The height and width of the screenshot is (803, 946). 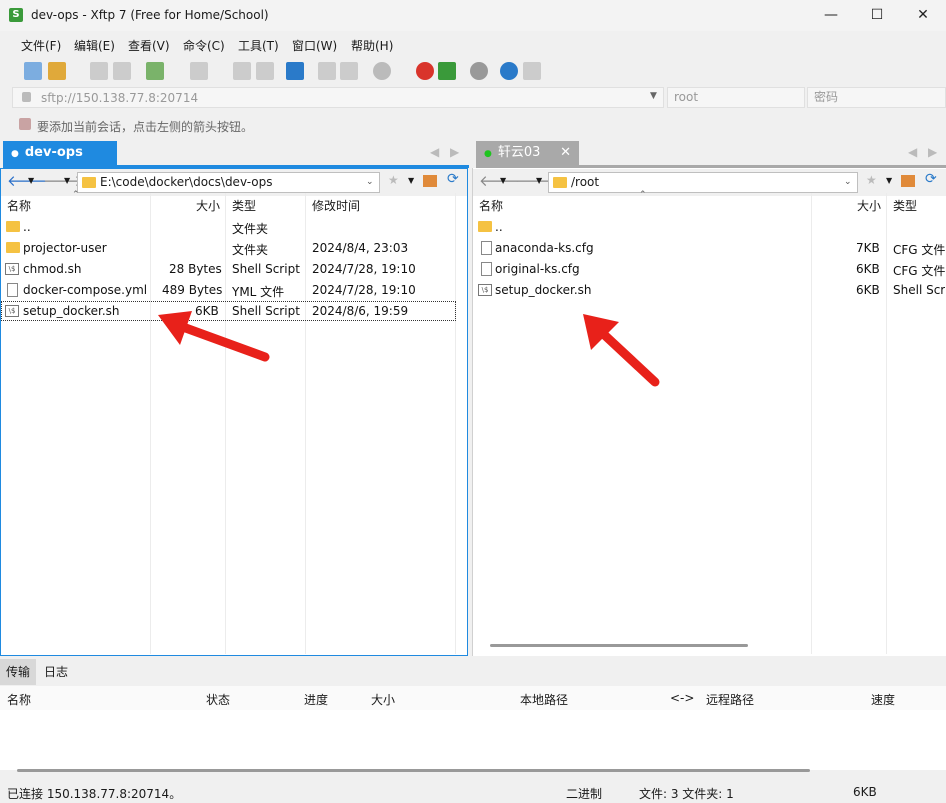 I want to click on transfer-col-status: 状态, so click(x=218, y=699).